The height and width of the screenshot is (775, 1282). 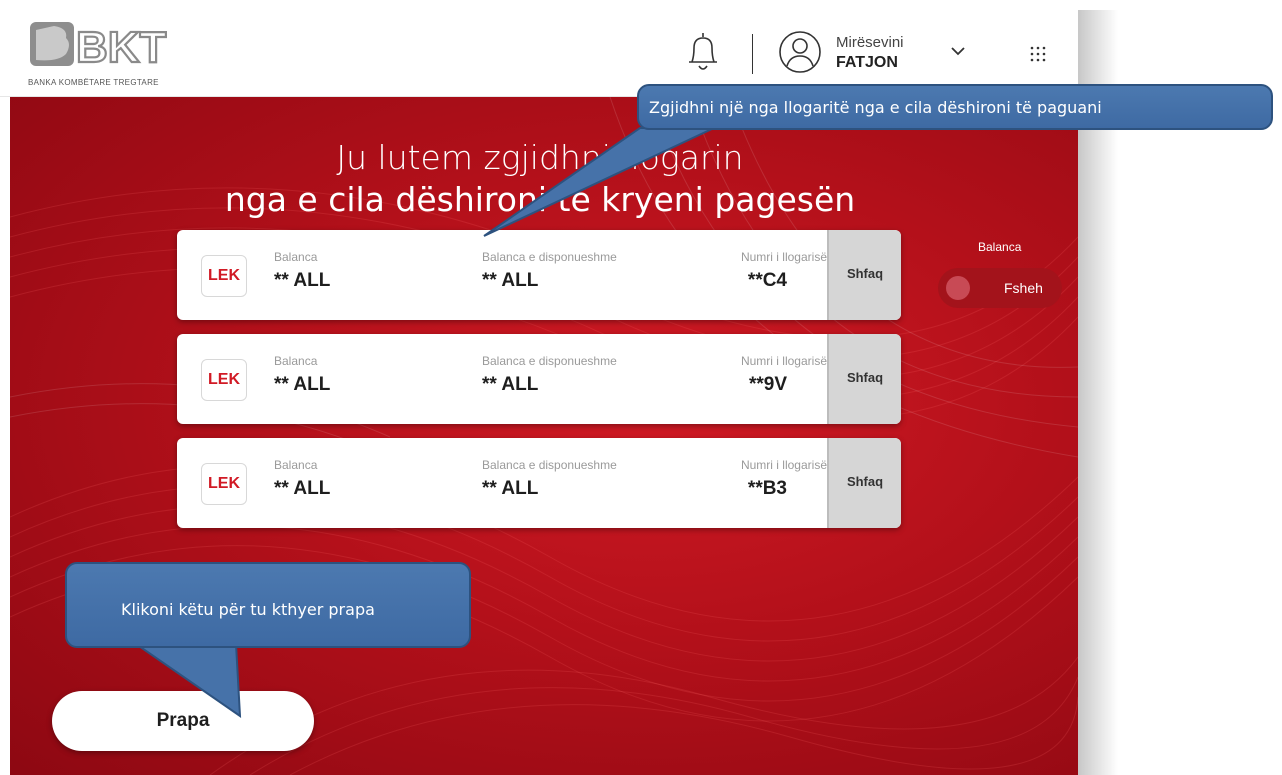 What do you see at coordinates (703, 52) in the screenshot?
I see `notification-bell-icon` at bounding box center [703, 52].